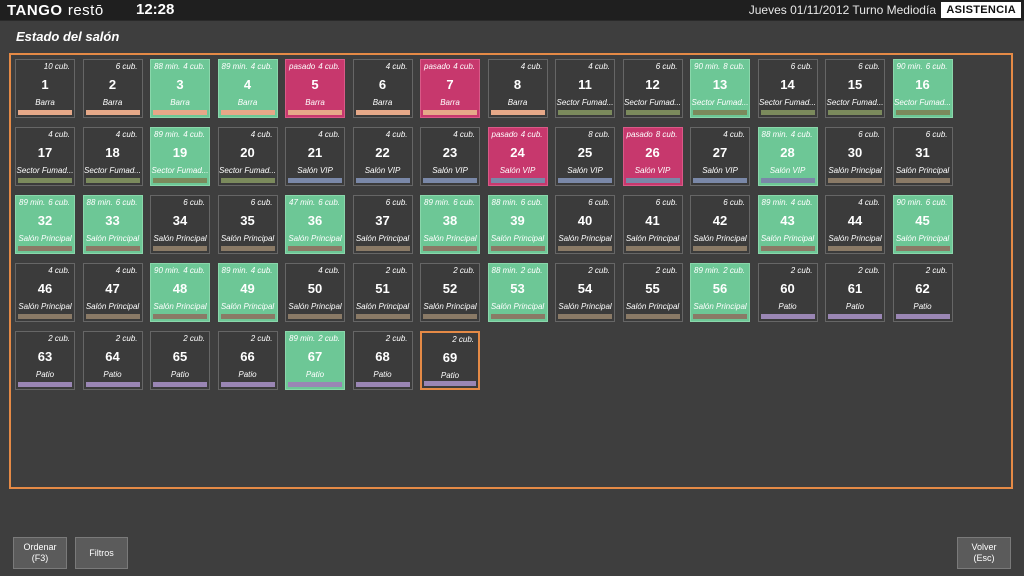  I want to click on table-tile: 4 cub. 6 Barra, so click(382, 88).